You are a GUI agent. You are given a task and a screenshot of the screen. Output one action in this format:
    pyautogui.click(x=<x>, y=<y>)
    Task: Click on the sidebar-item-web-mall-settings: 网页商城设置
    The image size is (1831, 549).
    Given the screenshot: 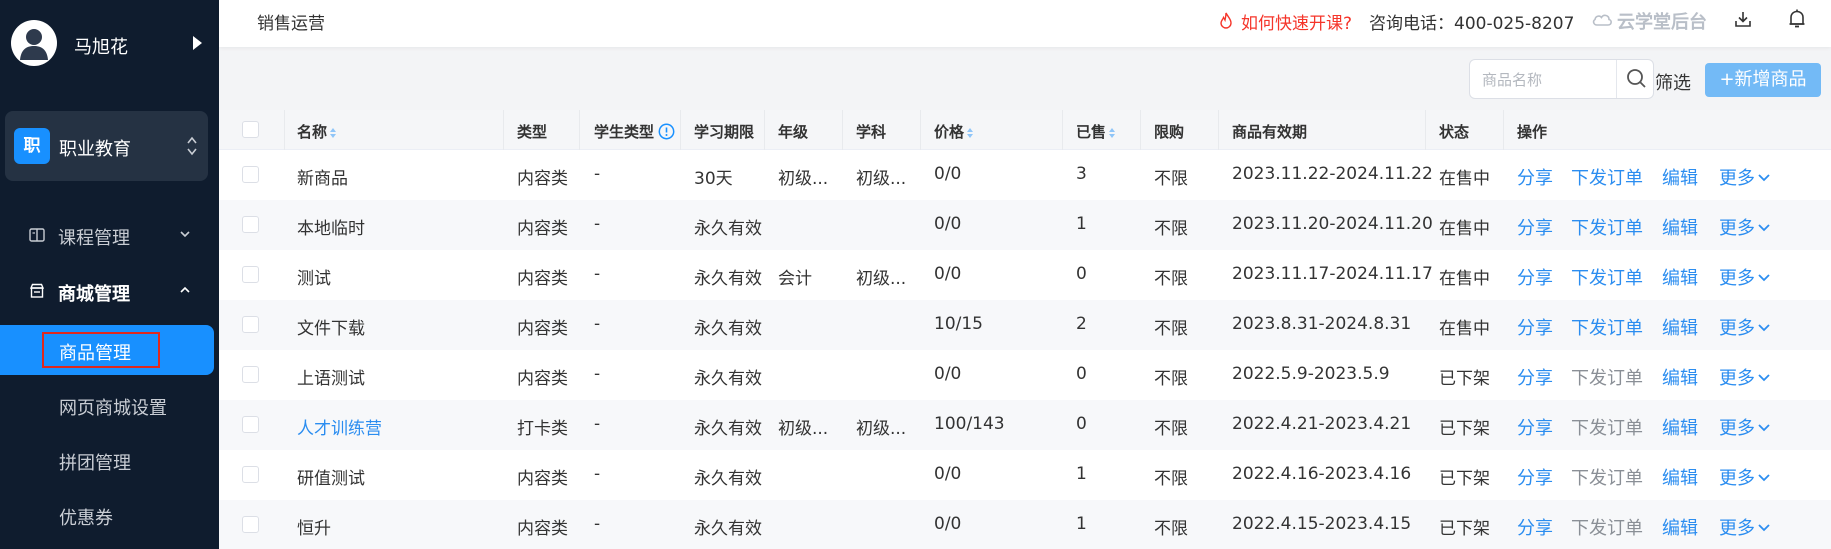 What is the action you would take?
    pyautogui.click(x=107, y=405)
    